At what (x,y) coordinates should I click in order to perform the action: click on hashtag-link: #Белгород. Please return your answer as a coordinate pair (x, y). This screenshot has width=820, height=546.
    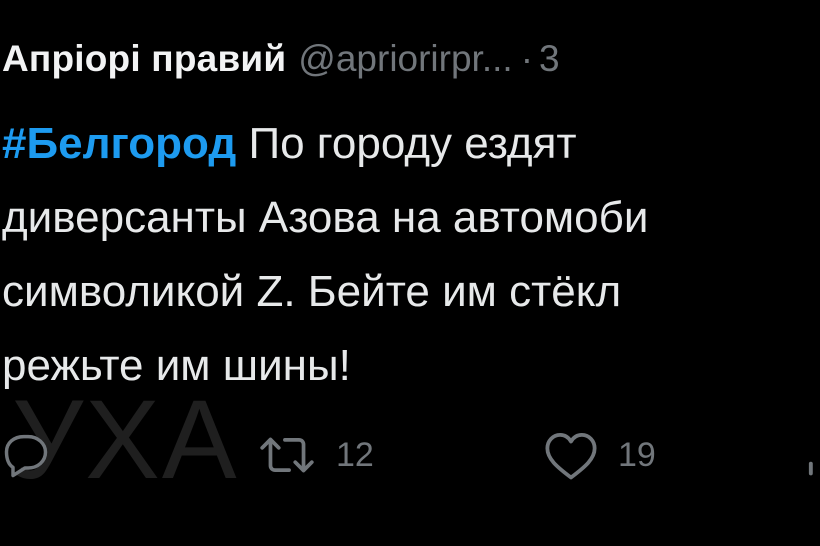
    Looking at the image, I should click on (119, 143).